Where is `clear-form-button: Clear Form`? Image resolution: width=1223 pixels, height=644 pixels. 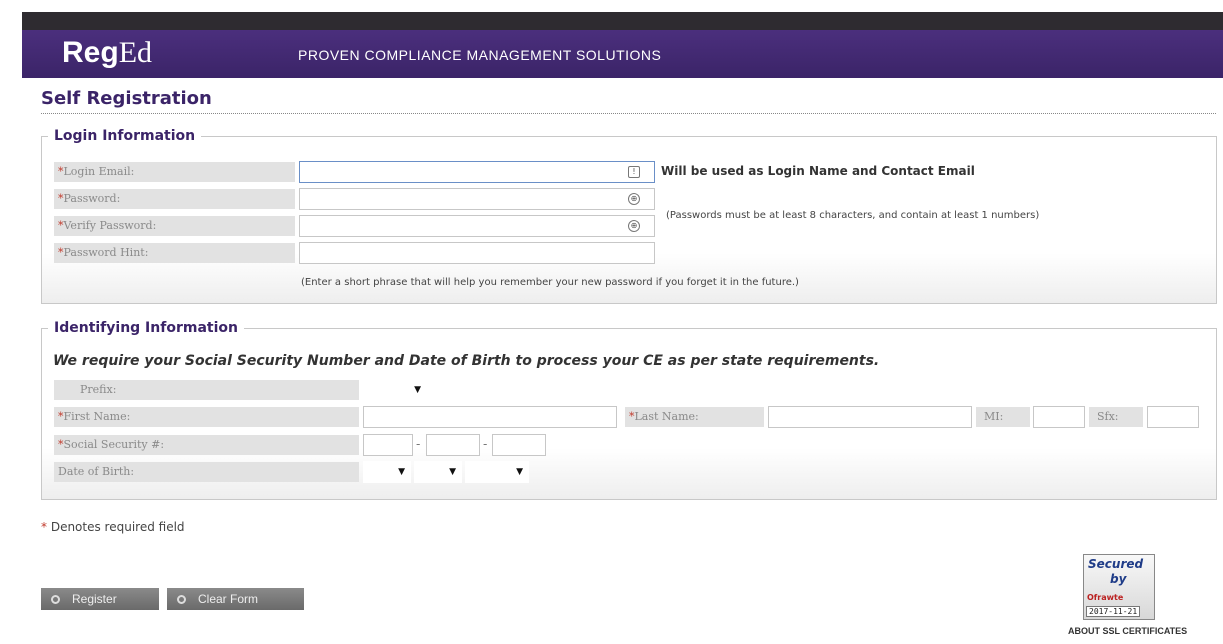
clear-form-button: Clear Form is located at coordinates (235, 599).